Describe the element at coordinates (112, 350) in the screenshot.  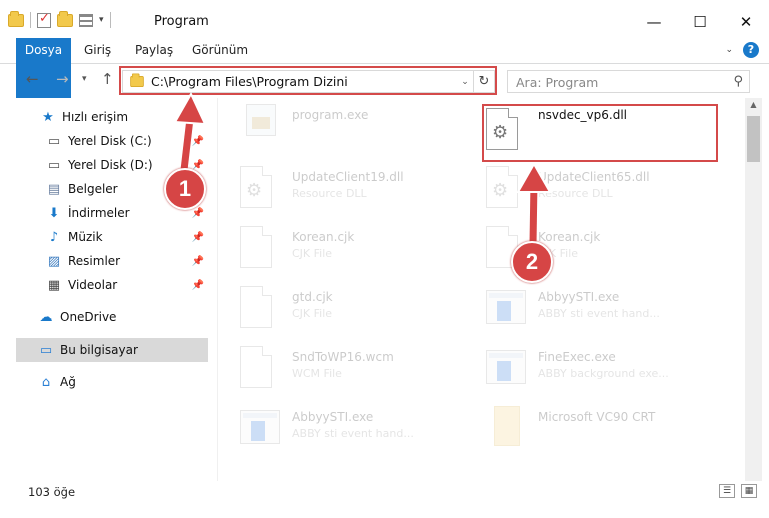
I see `sidebar-item-this-pc: ▭ Bu bilgisayar` at that location.